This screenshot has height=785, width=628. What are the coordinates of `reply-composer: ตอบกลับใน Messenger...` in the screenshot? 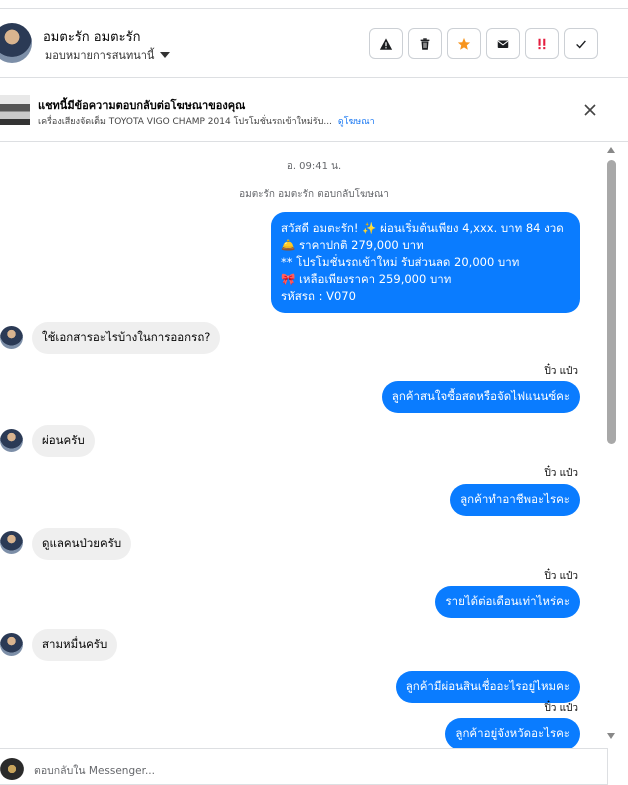 It's located at (304, 766).